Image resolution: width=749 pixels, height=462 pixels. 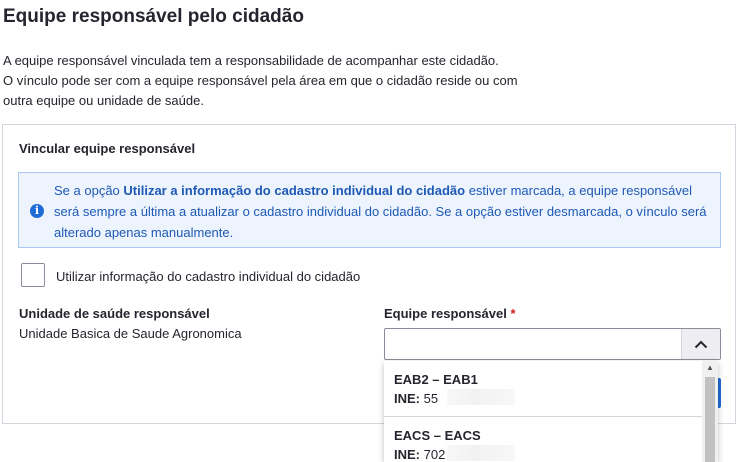 I want to click on team-option: EAB2 – EAB1 INE: 55, so click(x=543, y=388).